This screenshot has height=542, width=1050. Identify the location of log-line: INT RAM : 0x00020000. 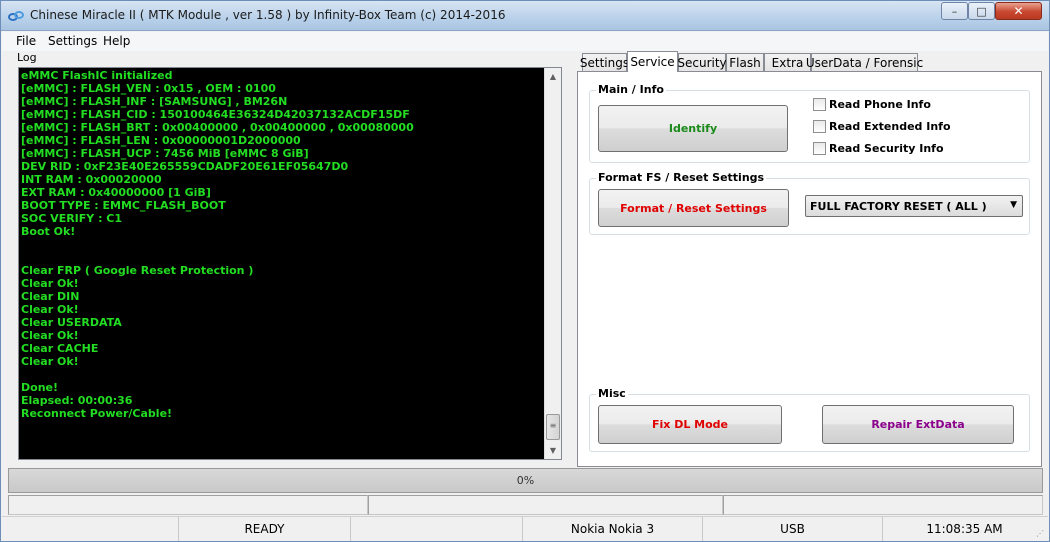
(91, 179).